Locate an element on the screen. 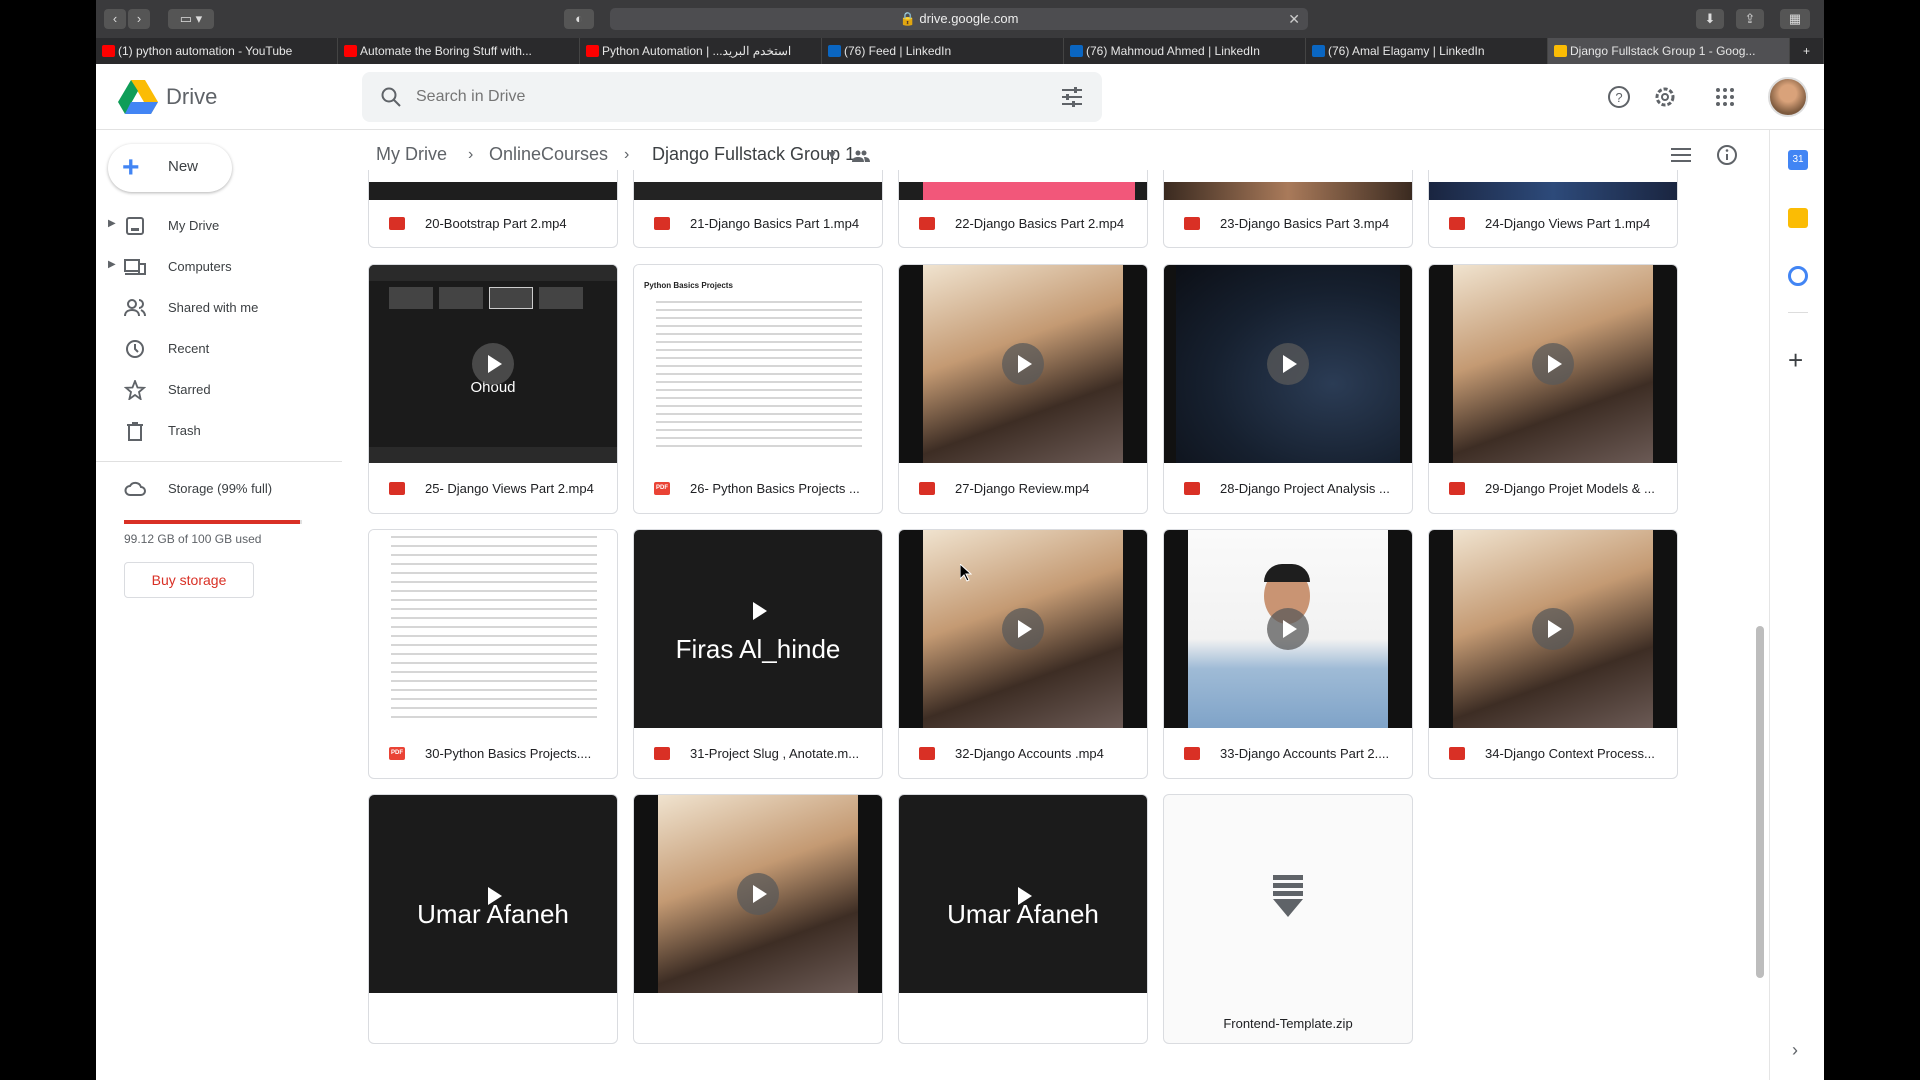  download-icon: ⬇ is located at coordinates (1710, 19).